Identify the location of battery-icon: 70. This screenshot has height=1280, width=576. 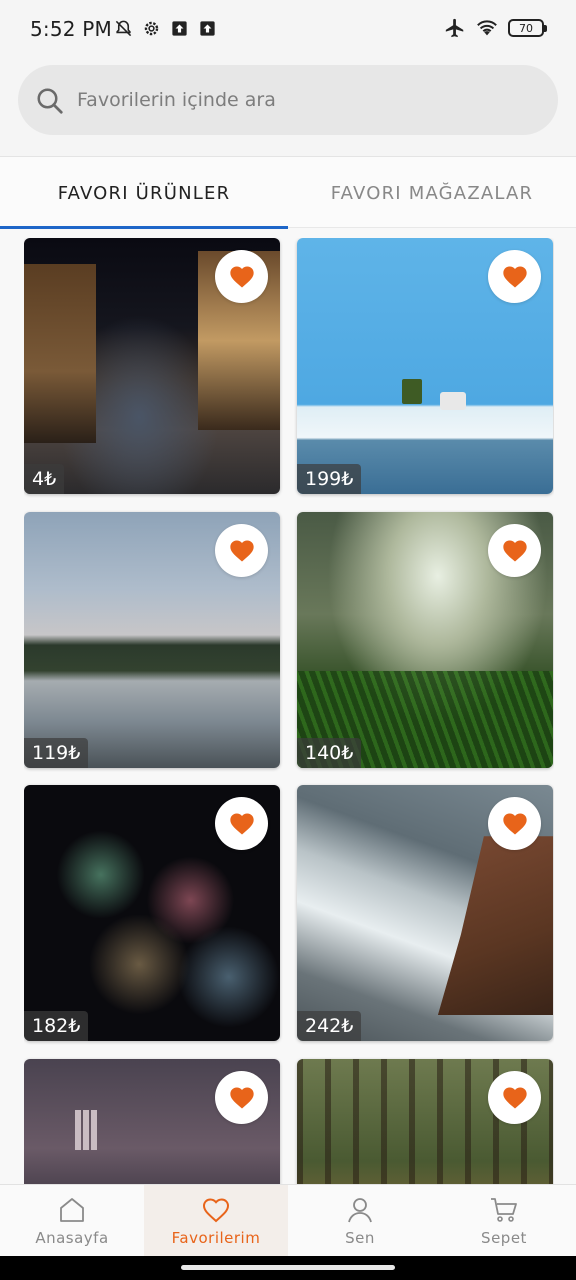
(527, 28).